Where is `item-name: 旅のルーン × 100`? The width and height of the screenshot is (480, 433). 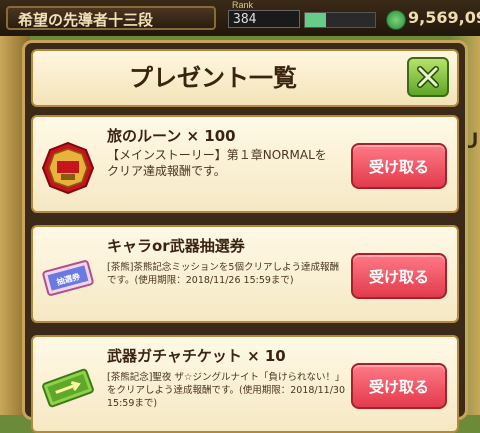
item-name: 旅のルーン × 100 is located at coordinates (171, 136).